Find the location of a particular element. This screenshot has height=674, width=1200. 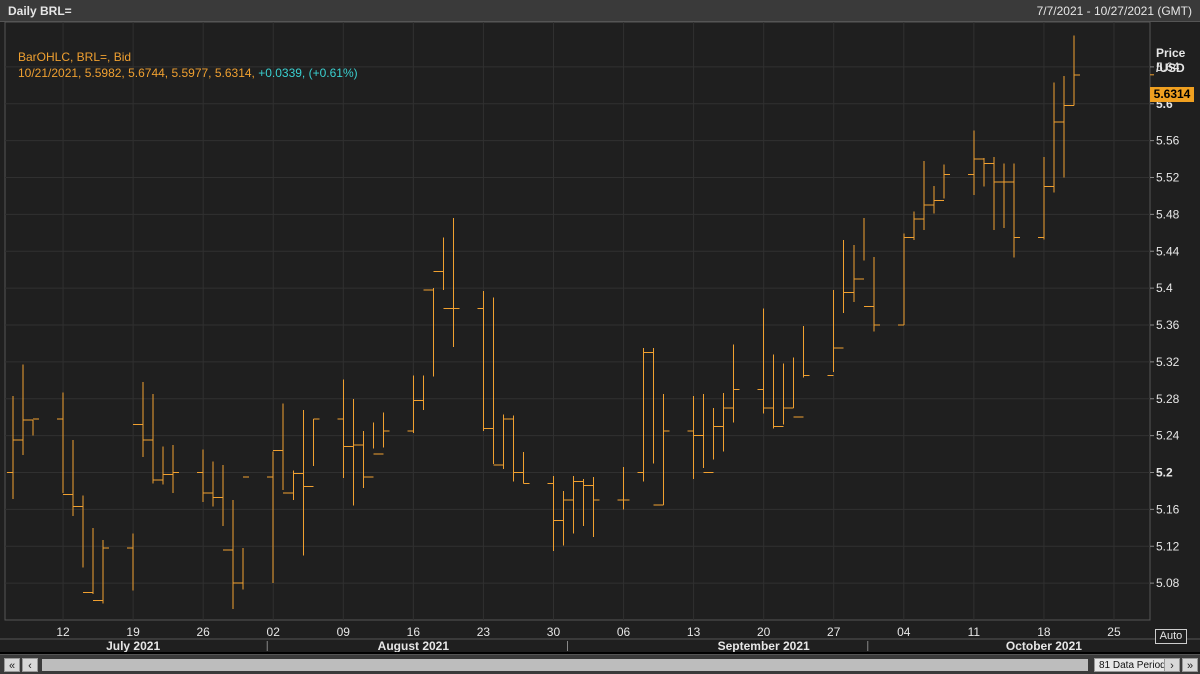

series-legend: BarOHLC, BRL=, Bid is located at coordinates (75, 57).